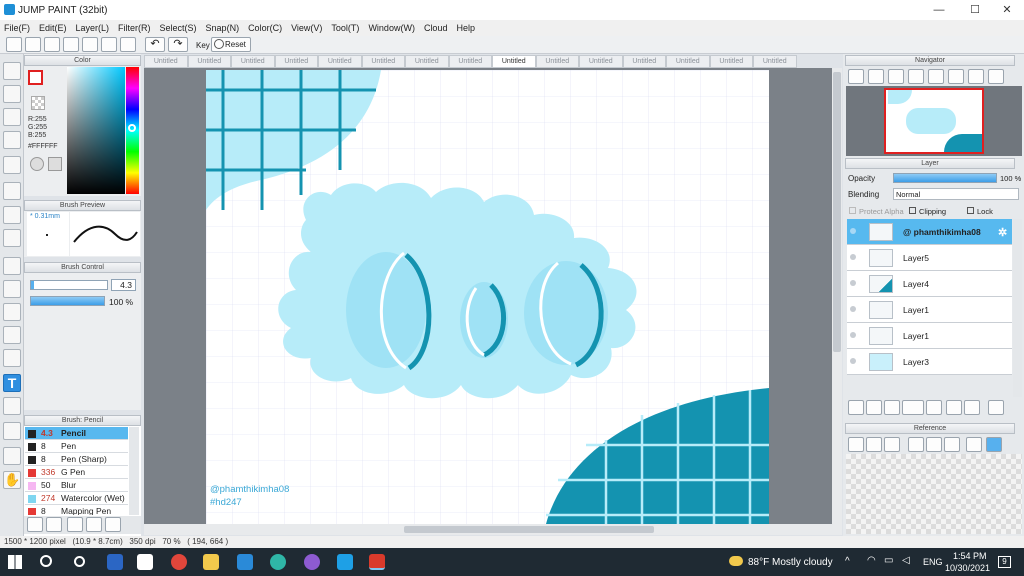  What do you see at coordinates (76, 472) in the screenshot?
I see `brush-item-g-pen: 336 G Pen` at bounding box center [76, 472].